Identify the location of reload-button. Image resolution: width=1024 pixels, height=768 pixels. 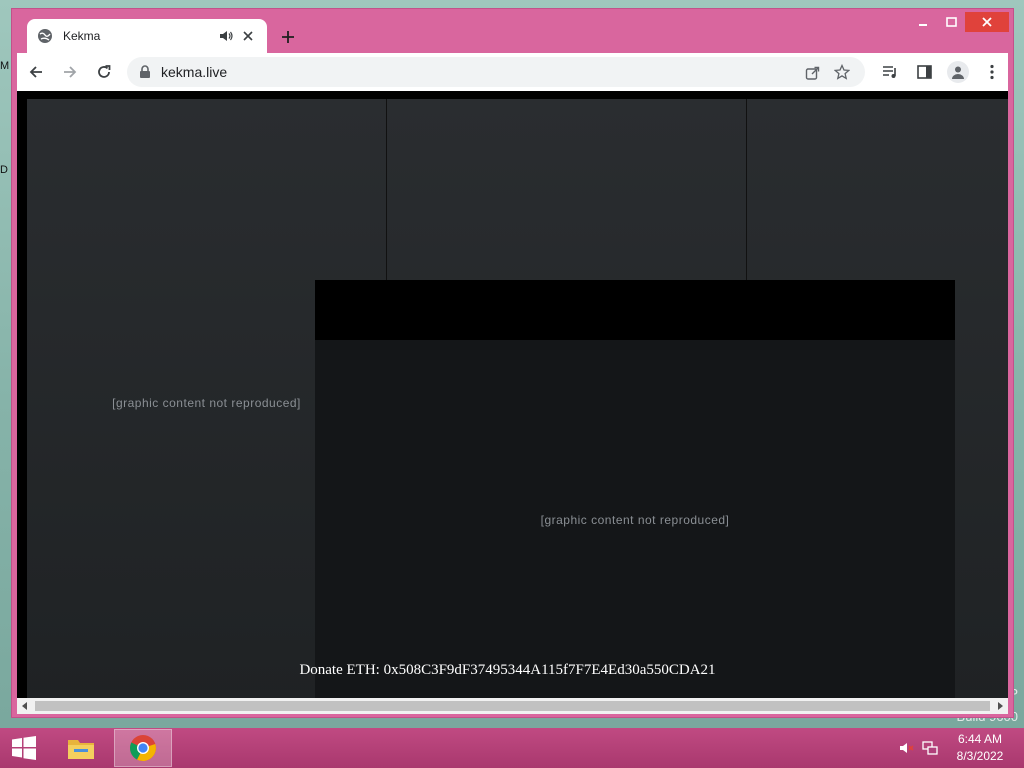
(104, 72).